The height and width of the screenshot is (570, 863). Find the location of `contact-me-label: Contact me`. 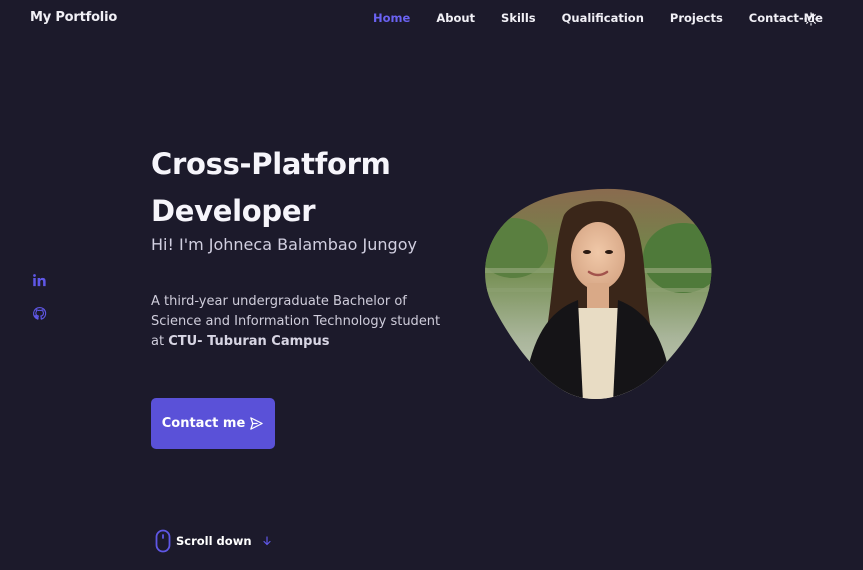

contact-me-label: Contact me is located at coordinates (203, 423).